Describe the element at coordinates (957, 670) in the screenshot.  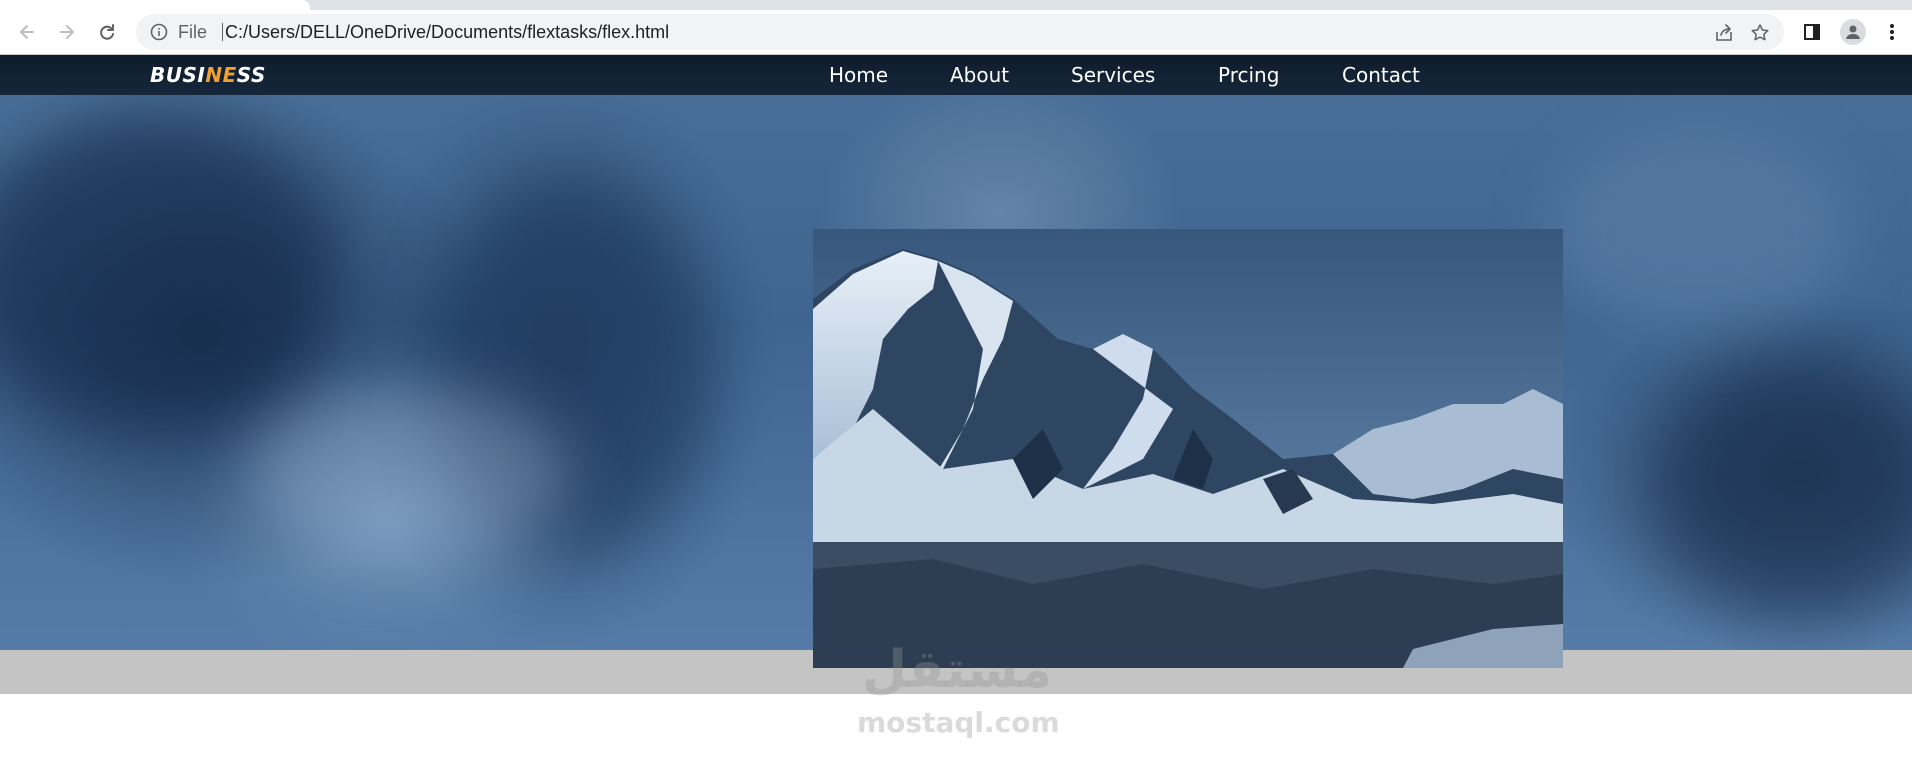
I see `watermark-arabic: مستقل` at that location.